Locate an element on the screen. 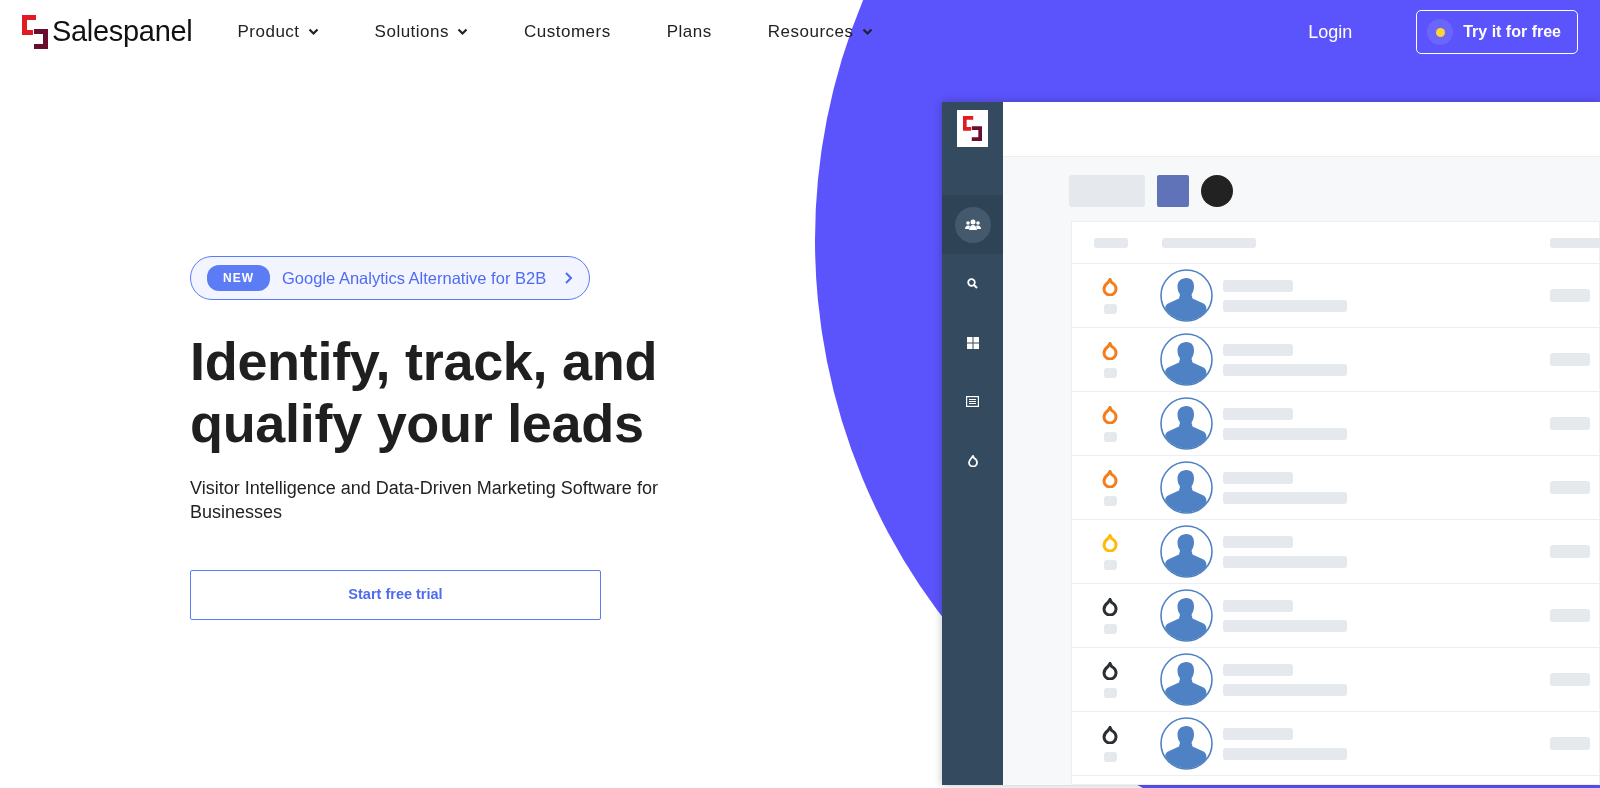 This screenshot has height=788, width=1600. headline: qualify your leads is located at coordinates (417, 423).